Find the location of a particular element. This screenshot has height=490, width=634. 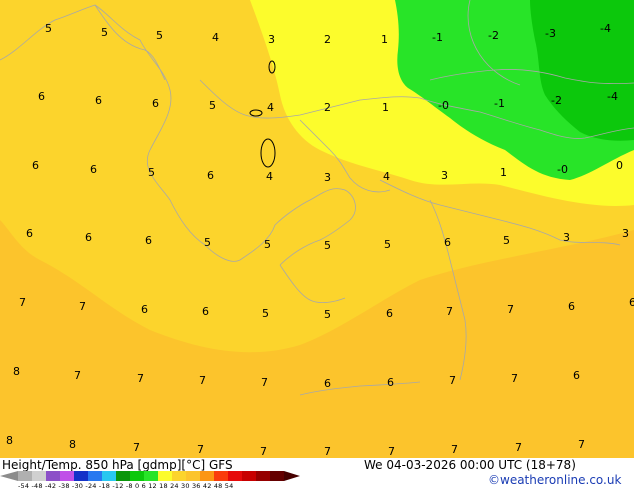

datetime-label: We 04-03-2026 00:00 UTC (18+78) is located at coordinates (470, 465).